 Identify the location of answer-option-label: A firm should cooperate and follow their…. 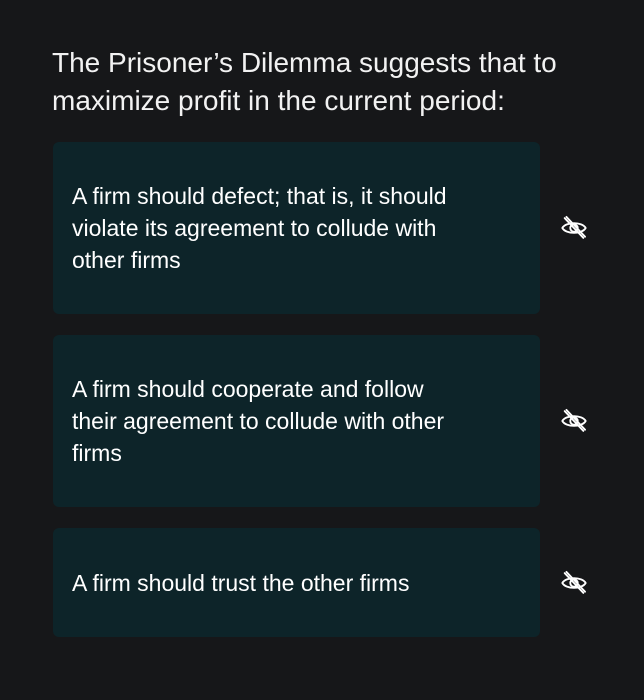
(258, 421).